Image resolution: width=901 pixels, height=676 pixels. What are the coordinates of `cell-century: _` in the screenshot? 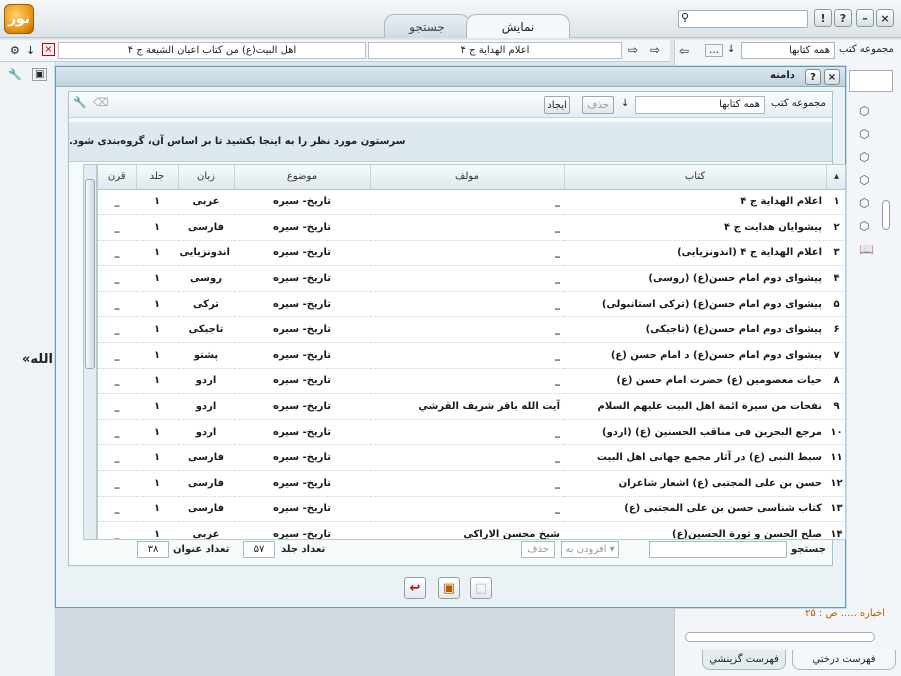 It's located at (117, 278).